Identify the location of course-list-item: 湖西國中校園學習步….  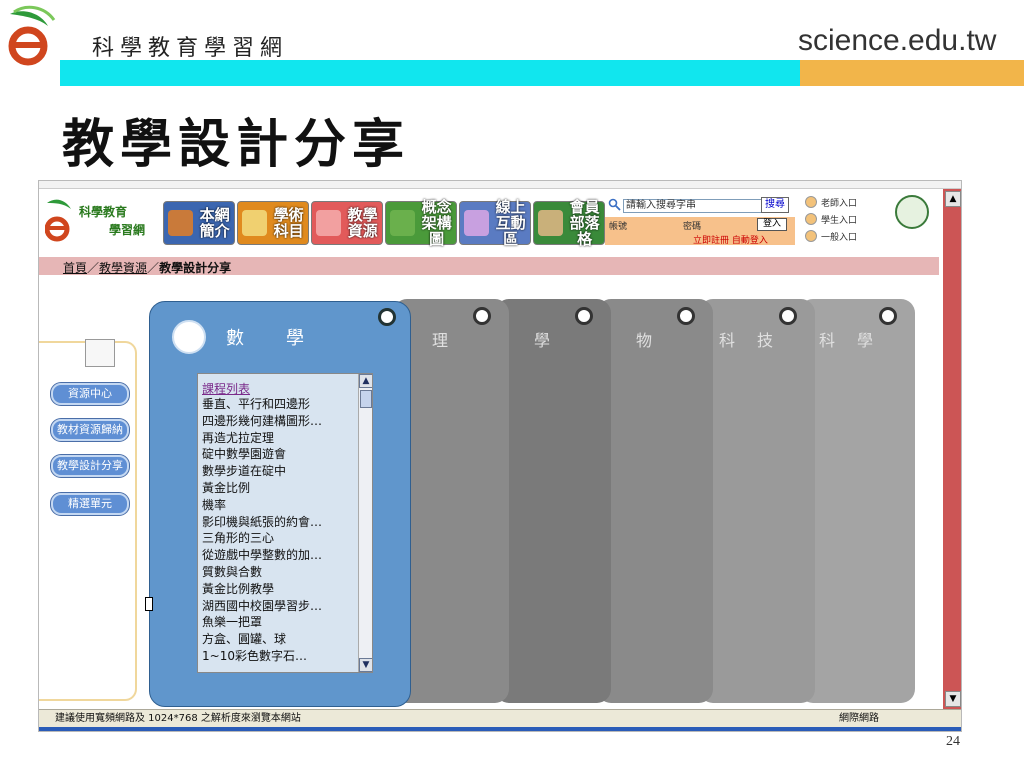
(262, 606).